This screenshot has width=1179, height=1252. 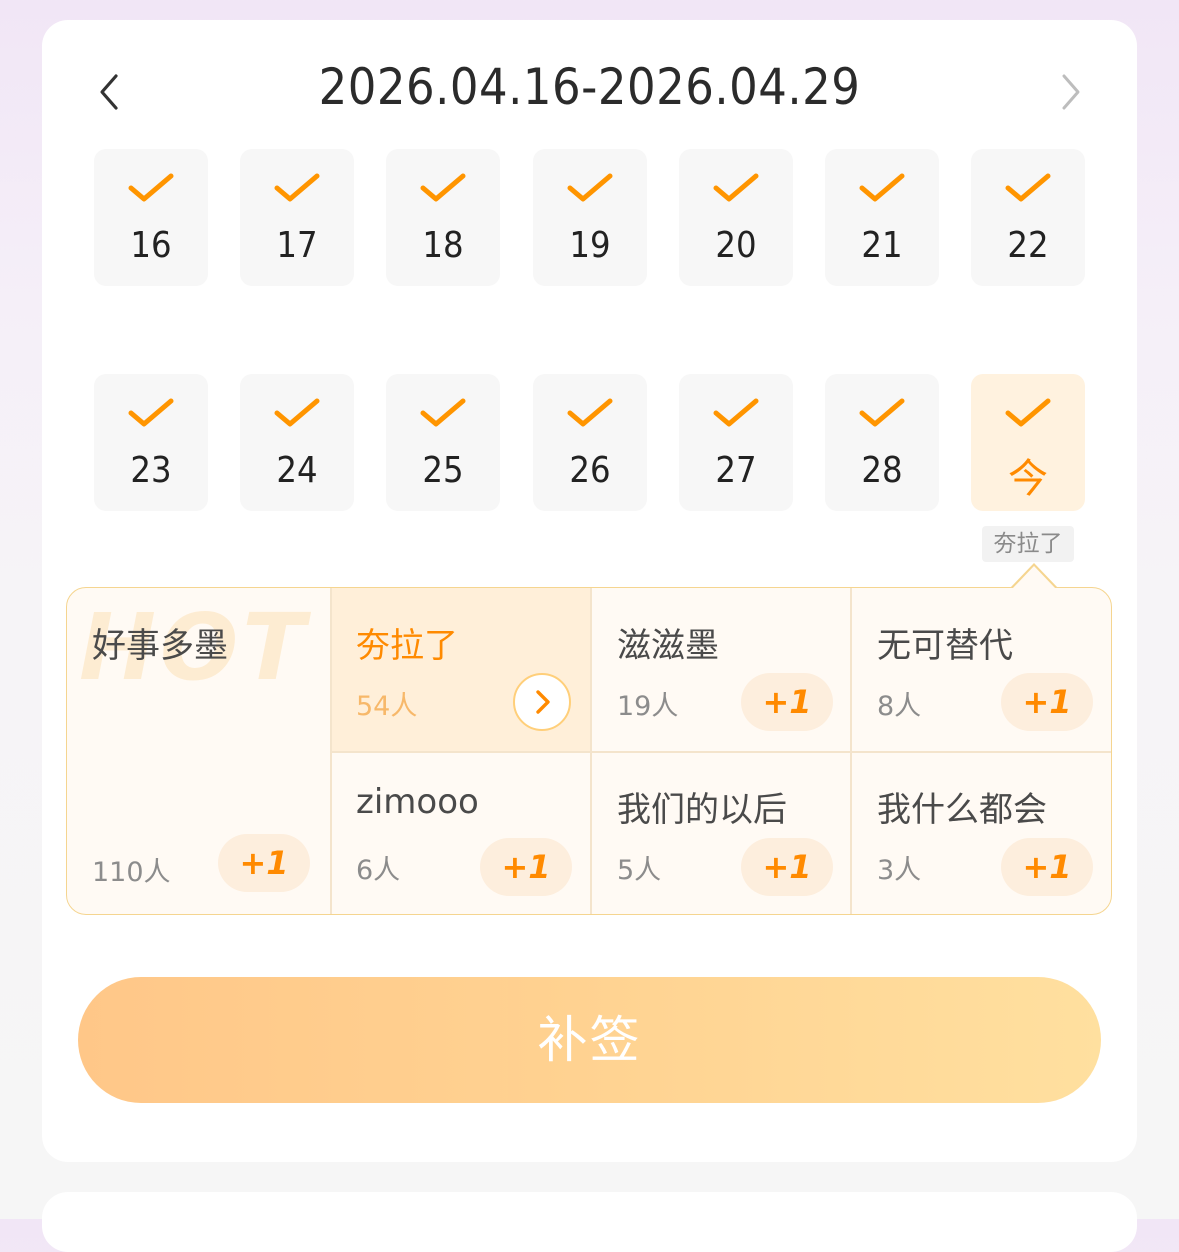 I want to click on day-cell: 16, so click(x=151, y=217).